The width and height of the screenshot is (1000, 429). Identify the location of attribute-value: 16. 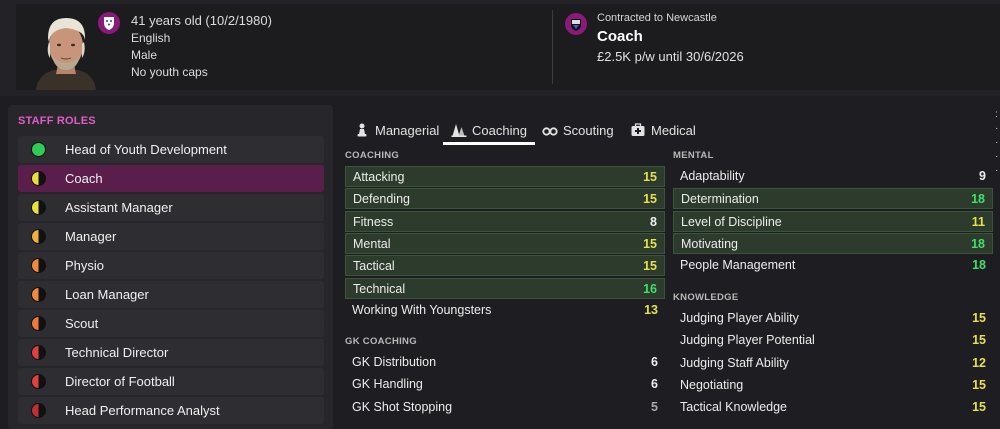
(650, 288).